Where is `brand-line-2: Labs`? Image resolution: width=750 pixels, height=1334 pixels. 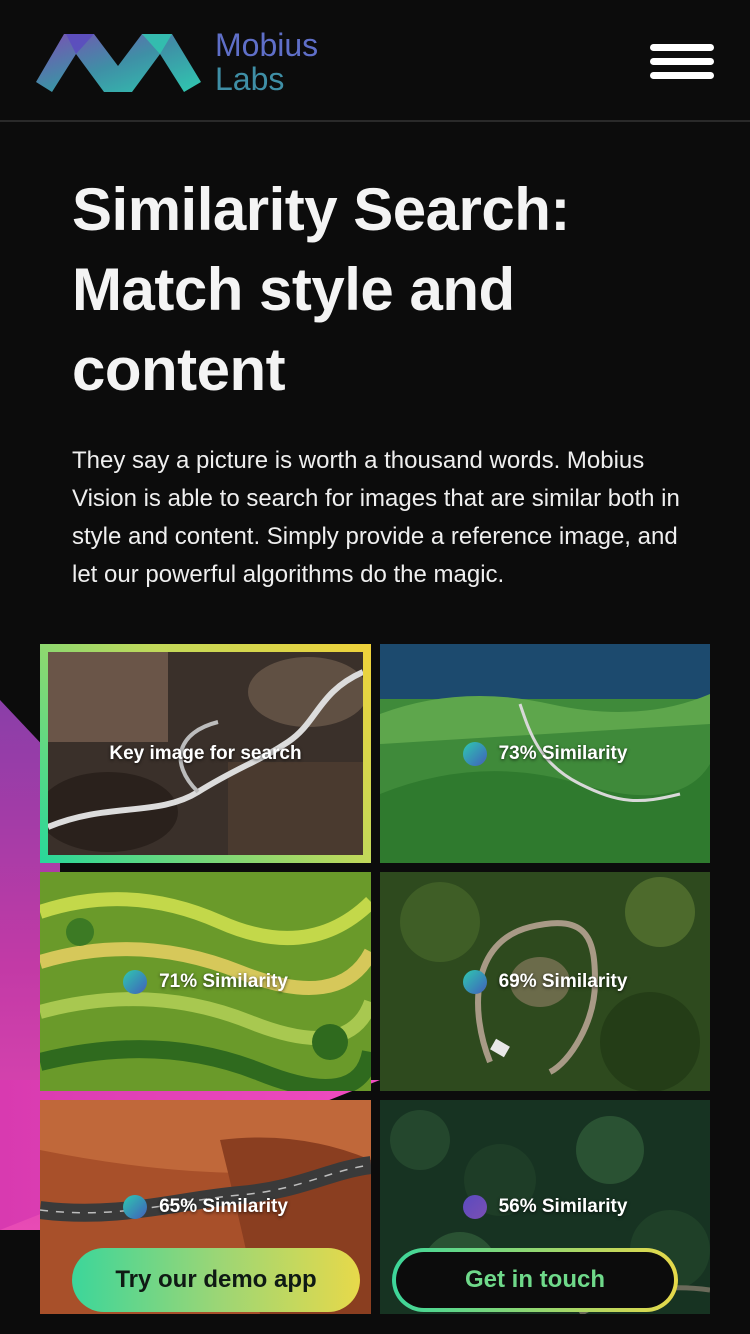
brand-line-2: Labs is located at coordinates (250, 79).